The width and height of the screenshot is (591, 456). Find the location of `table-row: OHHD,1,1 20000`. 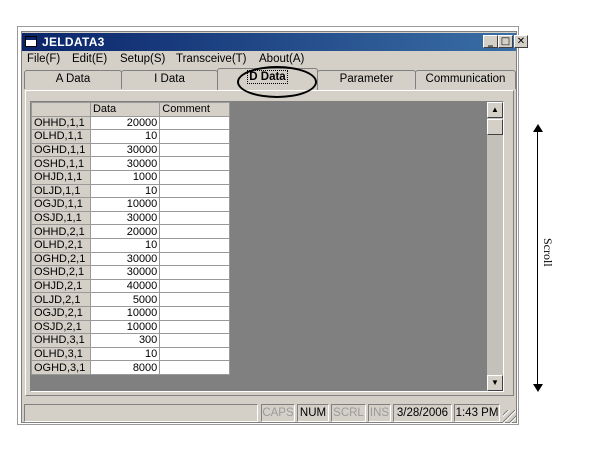

table-row: OHHD,1,1 20000 is located at coordinates (130, 123).